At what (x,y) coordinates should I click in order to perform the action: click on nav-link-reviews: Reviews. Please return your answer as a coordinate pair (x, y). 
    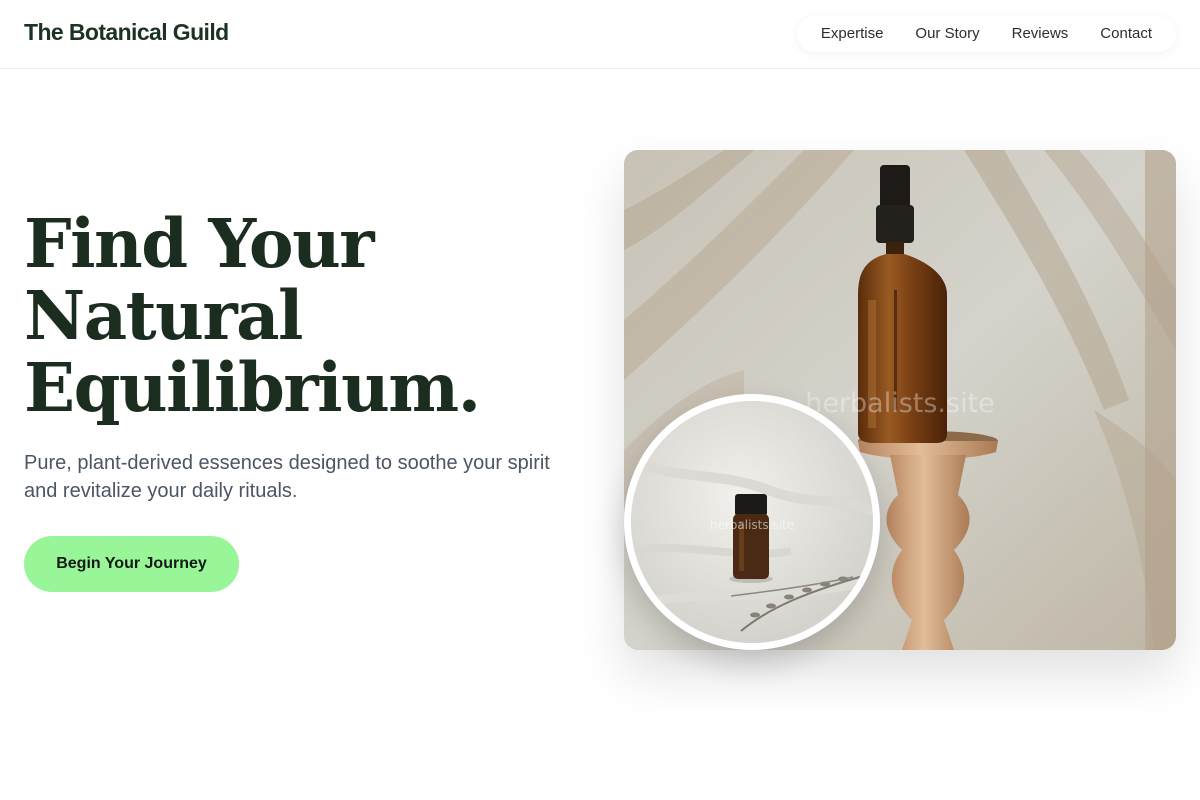
    Looking at the image, I should click on (1040, 34).